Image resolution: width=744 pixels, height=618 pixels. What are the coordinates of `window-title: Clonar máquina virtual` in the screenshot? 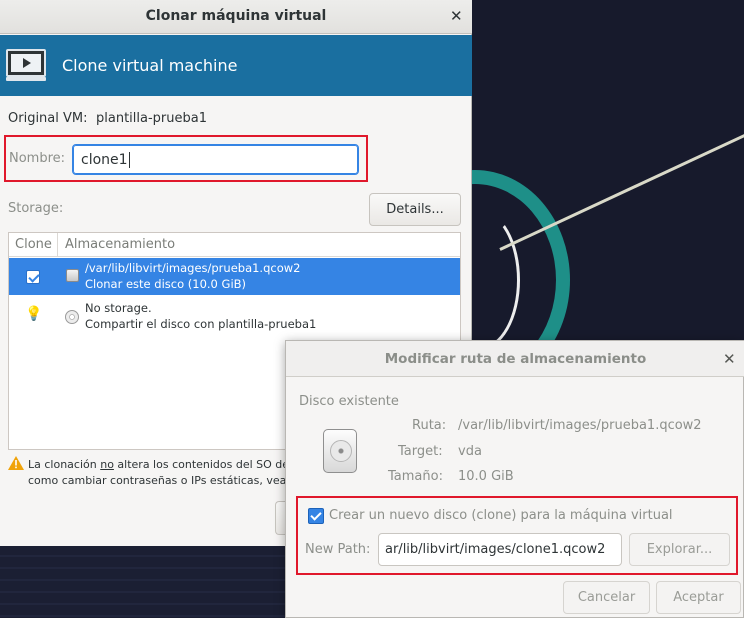 It's located at (236, 16).